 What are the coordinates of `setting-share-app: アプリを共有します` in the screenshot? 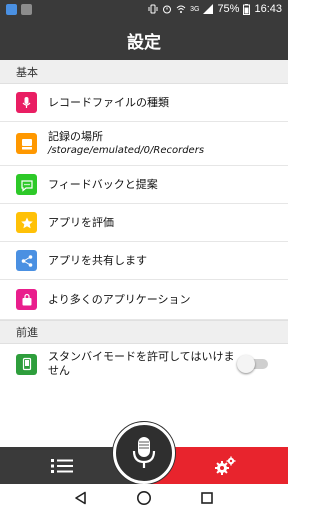 It's located at (144, 261).